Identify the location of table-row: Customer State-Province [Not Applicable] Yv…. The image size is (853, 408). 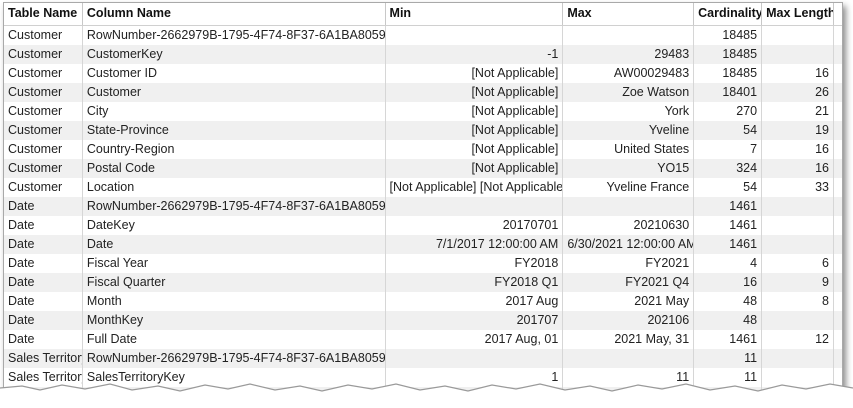
(423, 130).